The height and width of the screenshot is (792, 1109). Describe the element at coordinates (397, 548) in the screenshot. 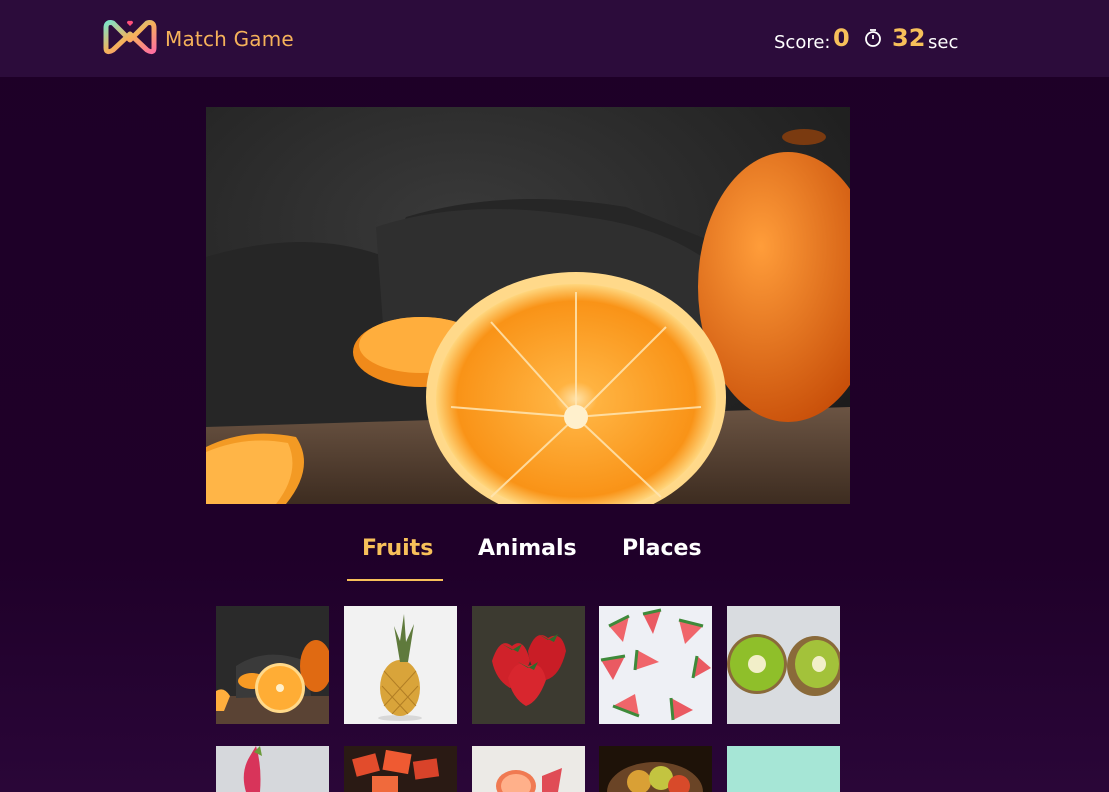

I see `tab-fruits: Fruits` at that location.